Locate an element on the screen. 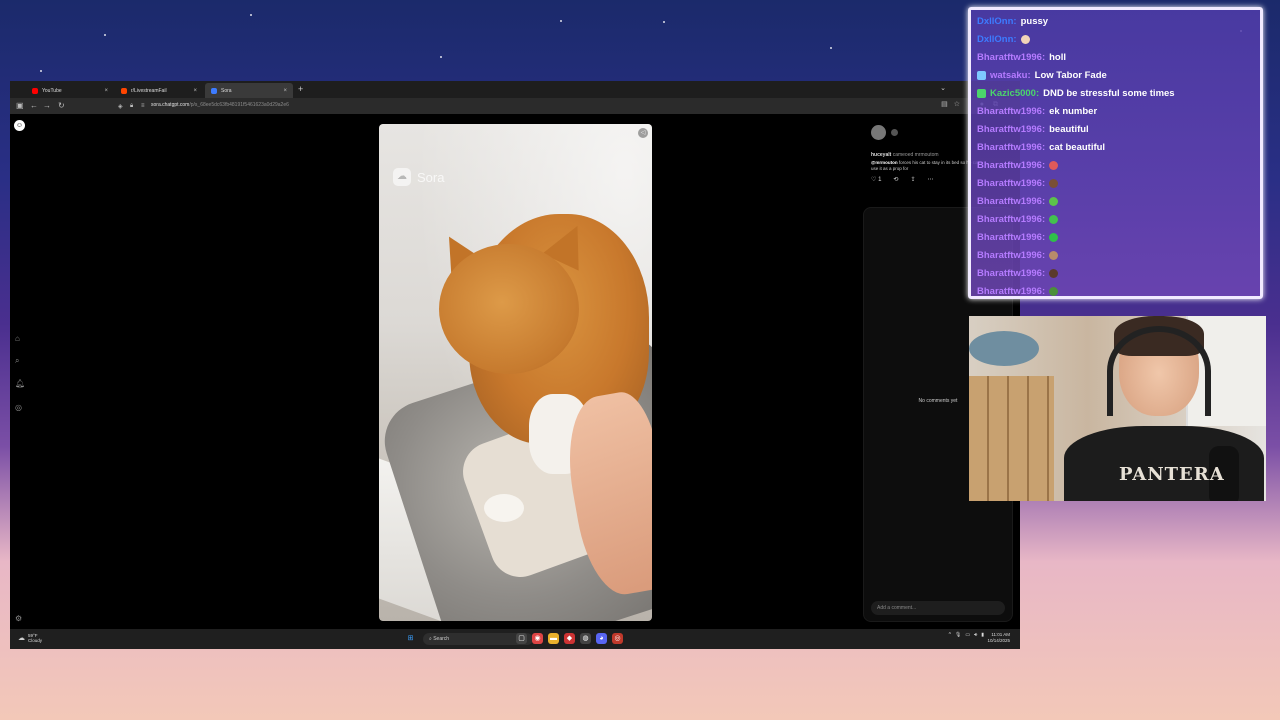 The image size is (1280, 720). cameo-avatar is located at coordinates (894, 132).